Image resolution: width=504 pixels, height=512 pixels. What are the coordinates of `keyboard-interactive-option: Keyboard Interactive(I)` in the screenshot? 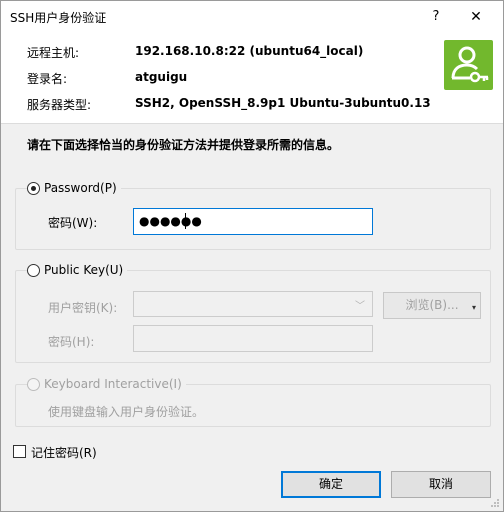 It's located at (106, 384).